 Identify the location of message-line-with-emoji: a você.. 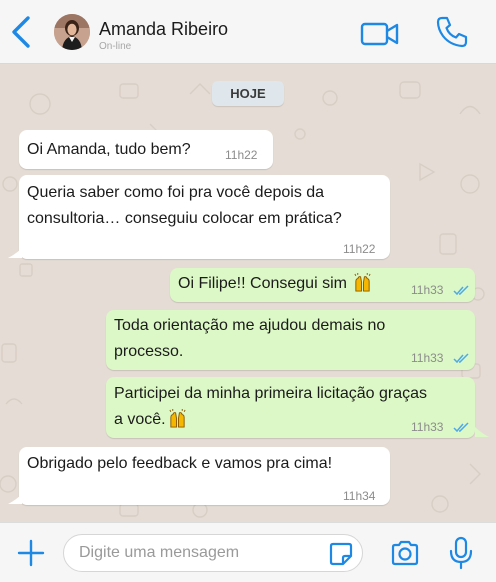
(270, 420).